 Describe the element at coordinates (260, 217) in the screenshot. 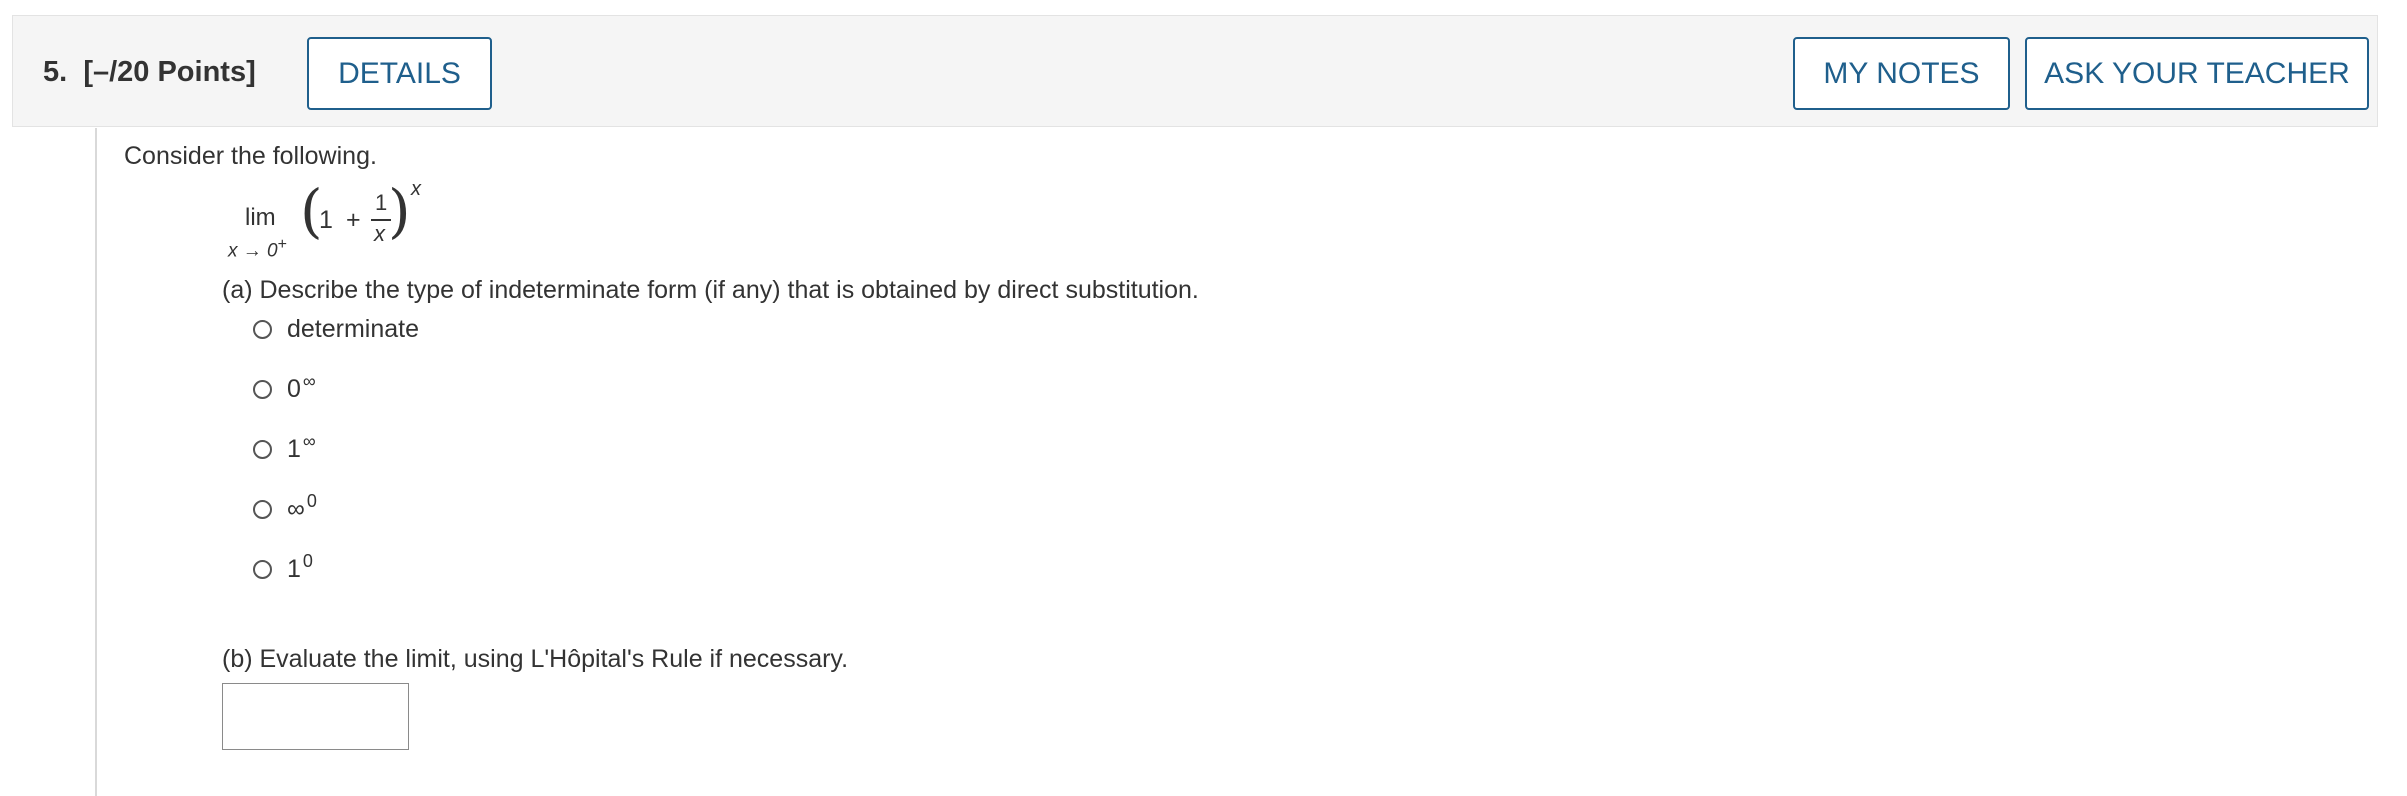

I see `lim-operator: lim` at that location.